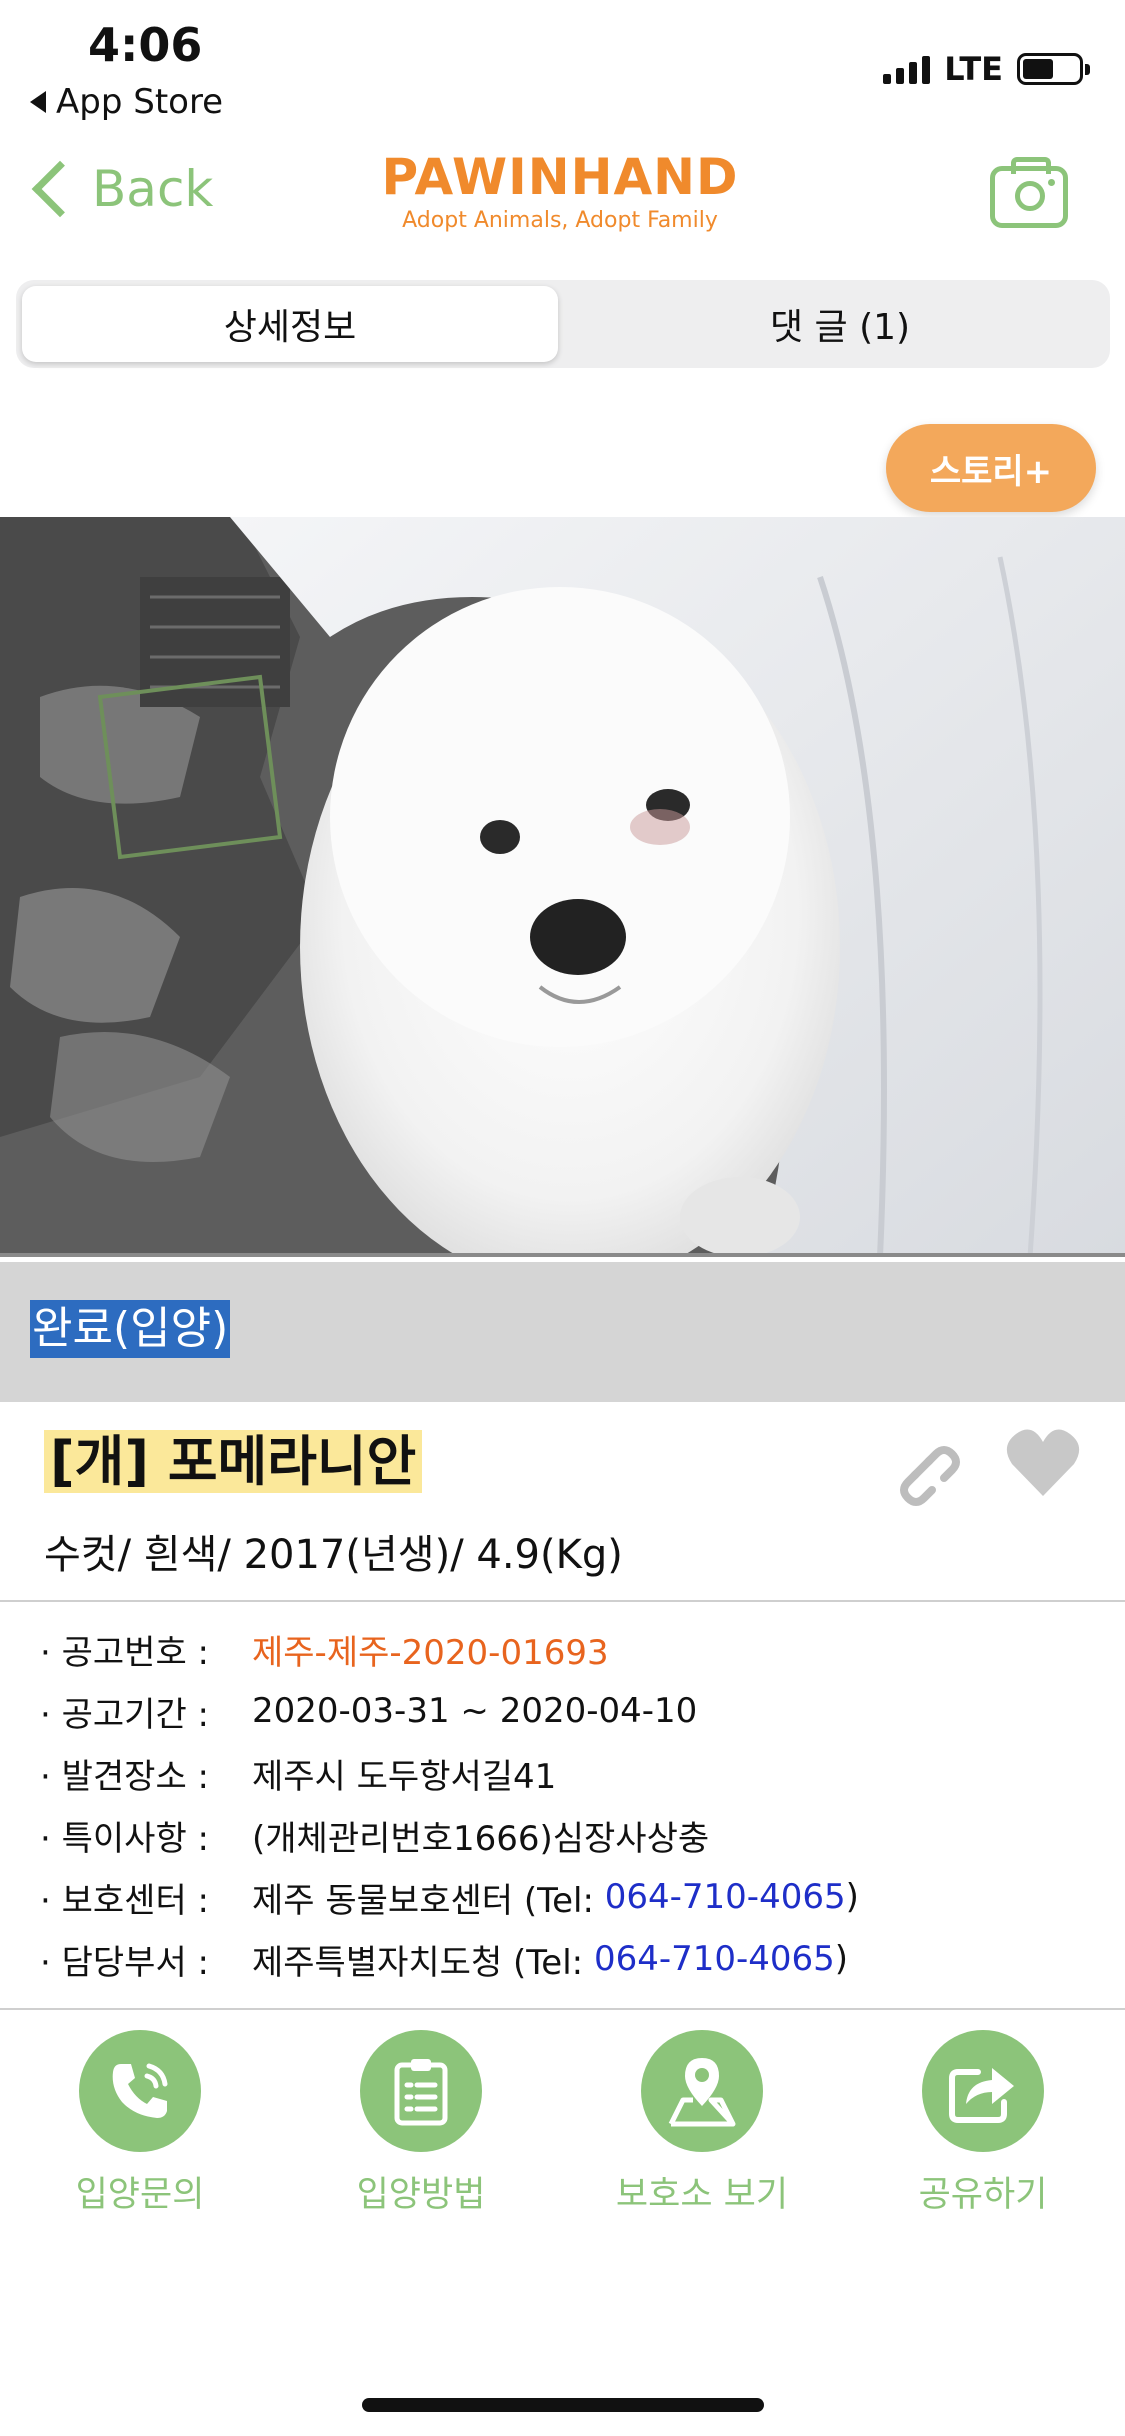  Describe the element at coordinates (153, 189) in the screenshot. I see `back-label: Back` at that location.